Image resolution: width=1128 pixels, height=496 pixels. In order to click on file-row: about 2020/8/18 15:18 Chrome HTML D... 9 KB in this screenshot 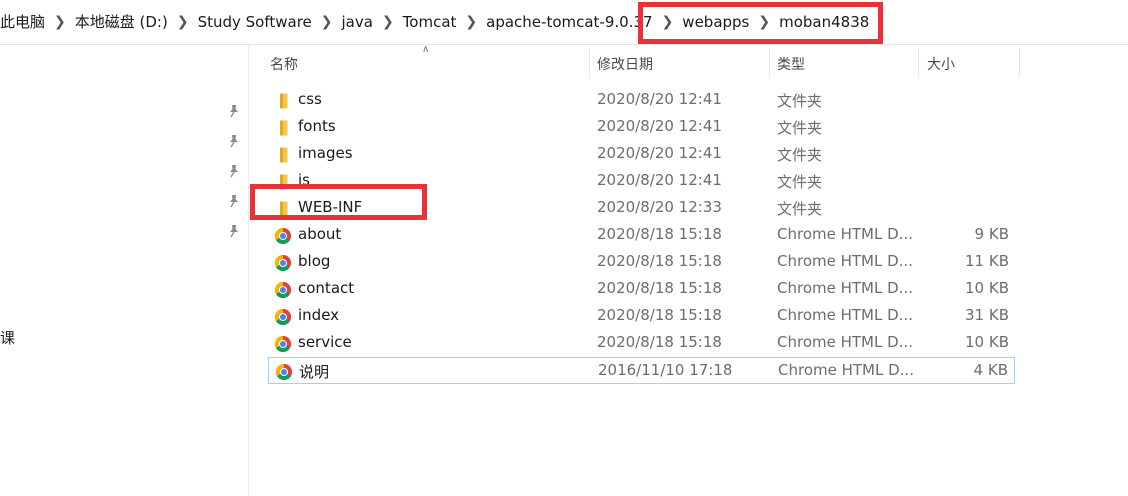, I will do `click(641, 235)`.